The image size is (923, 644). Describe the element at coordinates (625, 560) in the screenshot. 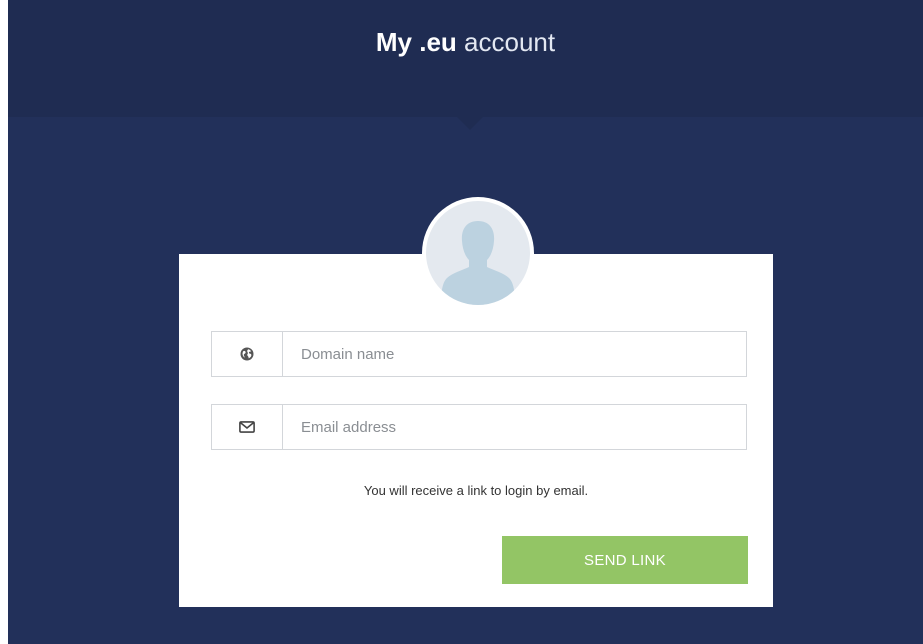

I see `send-link-button: SEND LINK` at that location.